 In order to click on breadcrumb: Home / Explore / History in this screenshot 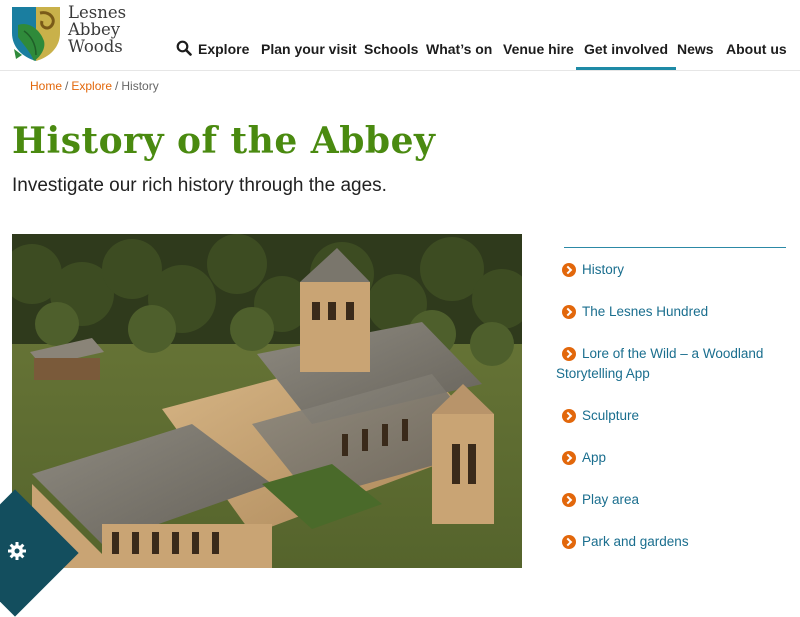, I will do `click(94, 86)`.